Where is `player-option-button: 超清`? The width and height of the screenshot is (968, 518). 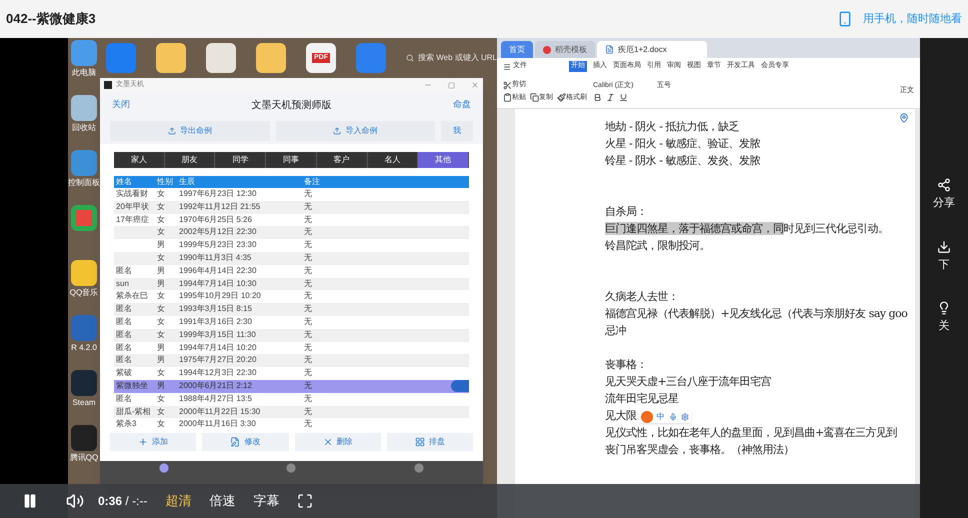 player-option-button: 超清 is located at coordinates (178, 501).